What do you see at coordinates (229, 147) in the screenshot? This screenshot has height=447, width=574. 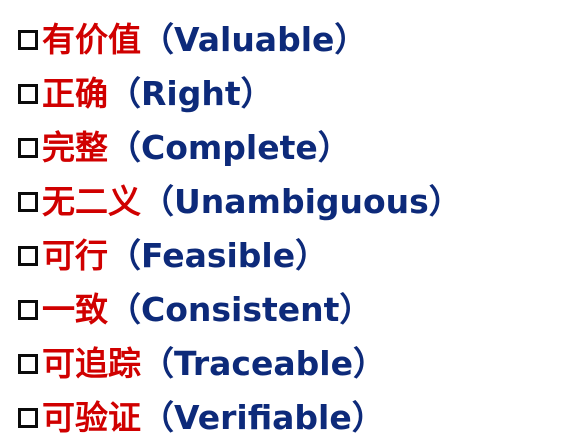 I see `item-english-label: （Complete）` at bounding box center [229, 147].